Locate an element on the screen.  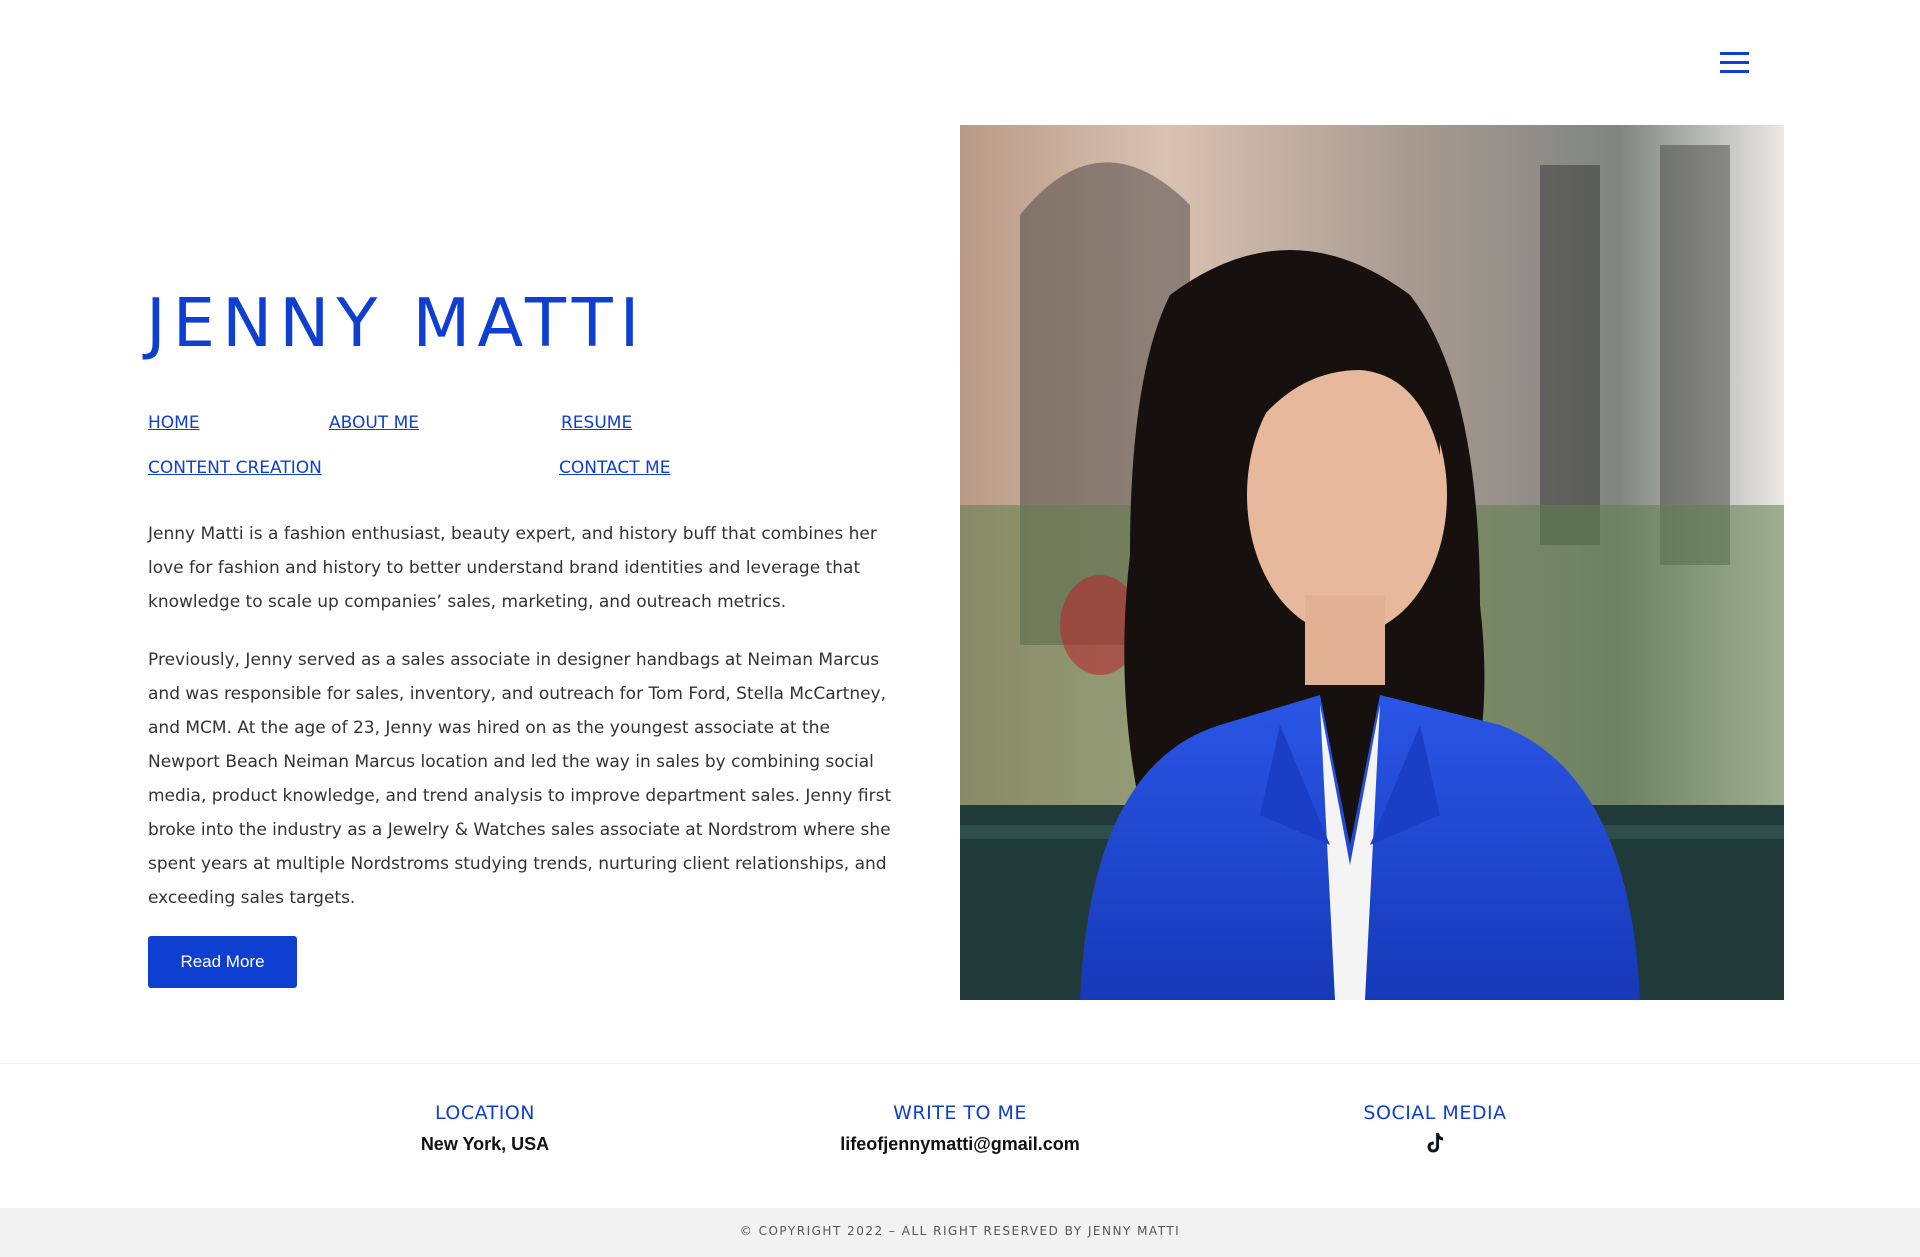
hamburger-menu-icon is located at coordinates (1736, 62).